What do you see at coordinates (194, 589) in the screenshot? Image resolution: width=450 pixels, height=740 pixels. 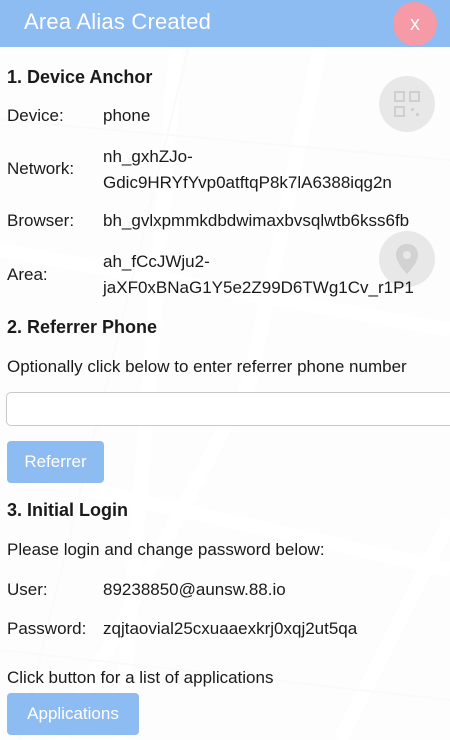 I see `user-value: 89238850@aunsw.88.io` at bounding box center [194, 589].